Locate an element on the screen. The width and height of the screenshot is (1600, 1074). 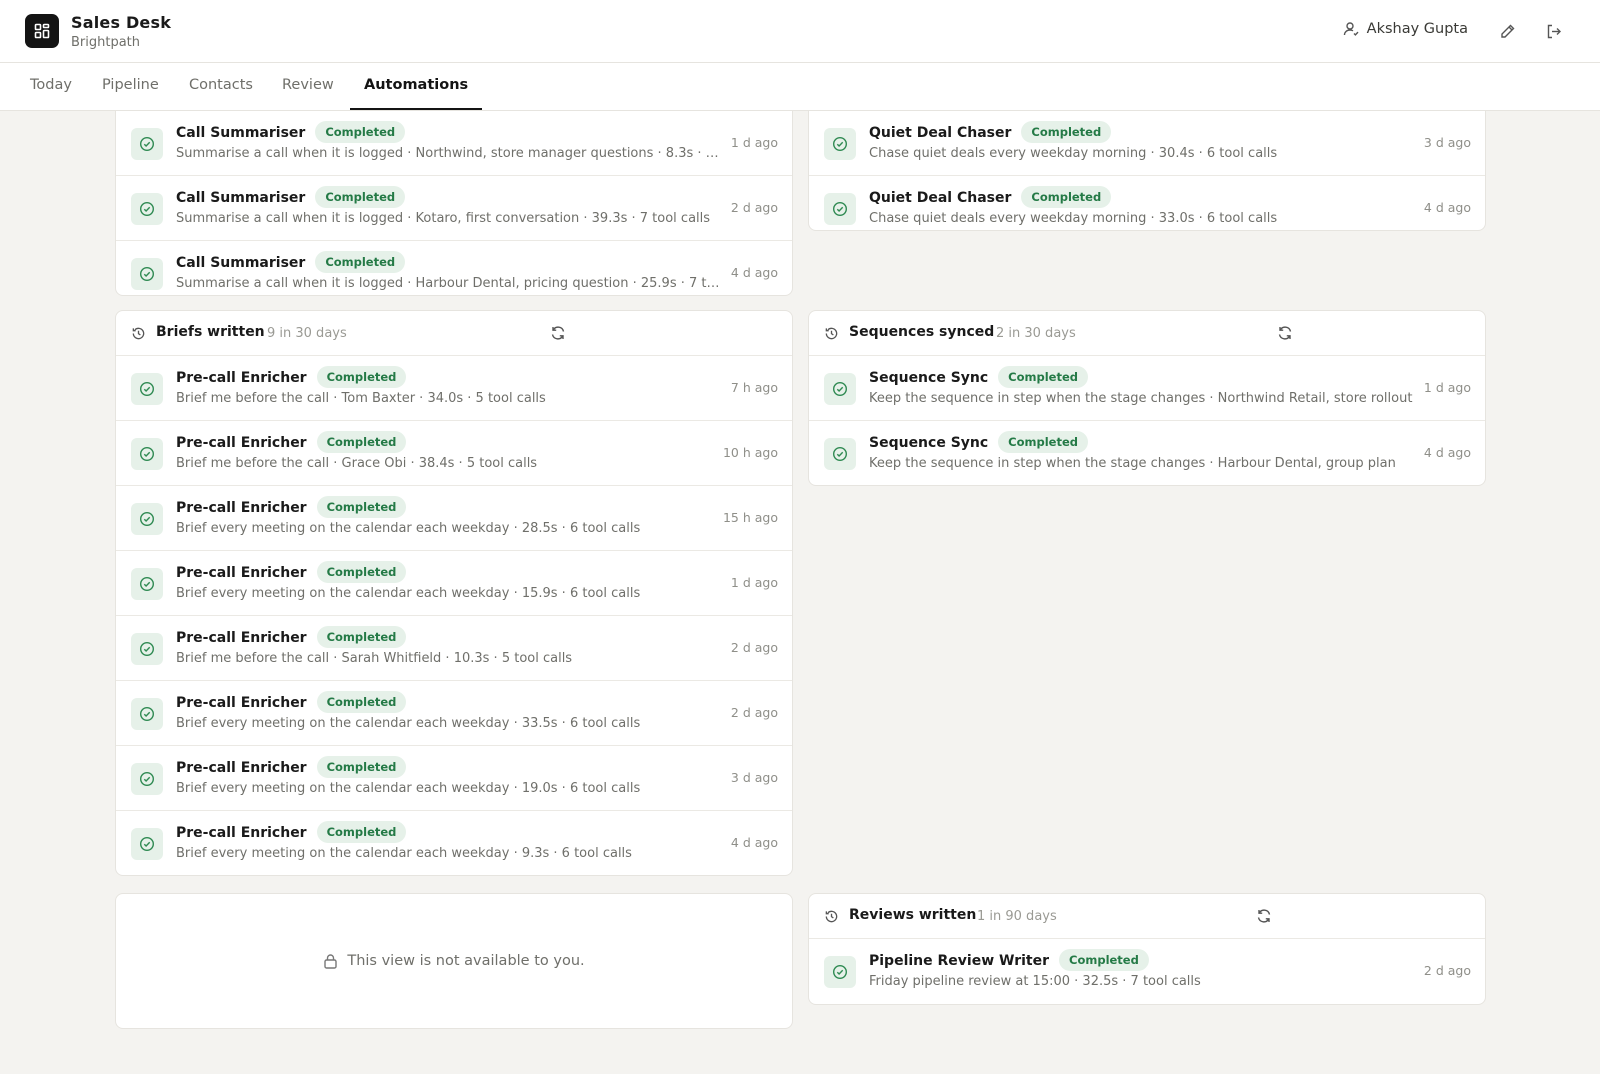
grid-icon is located at coordinates (42, 31).